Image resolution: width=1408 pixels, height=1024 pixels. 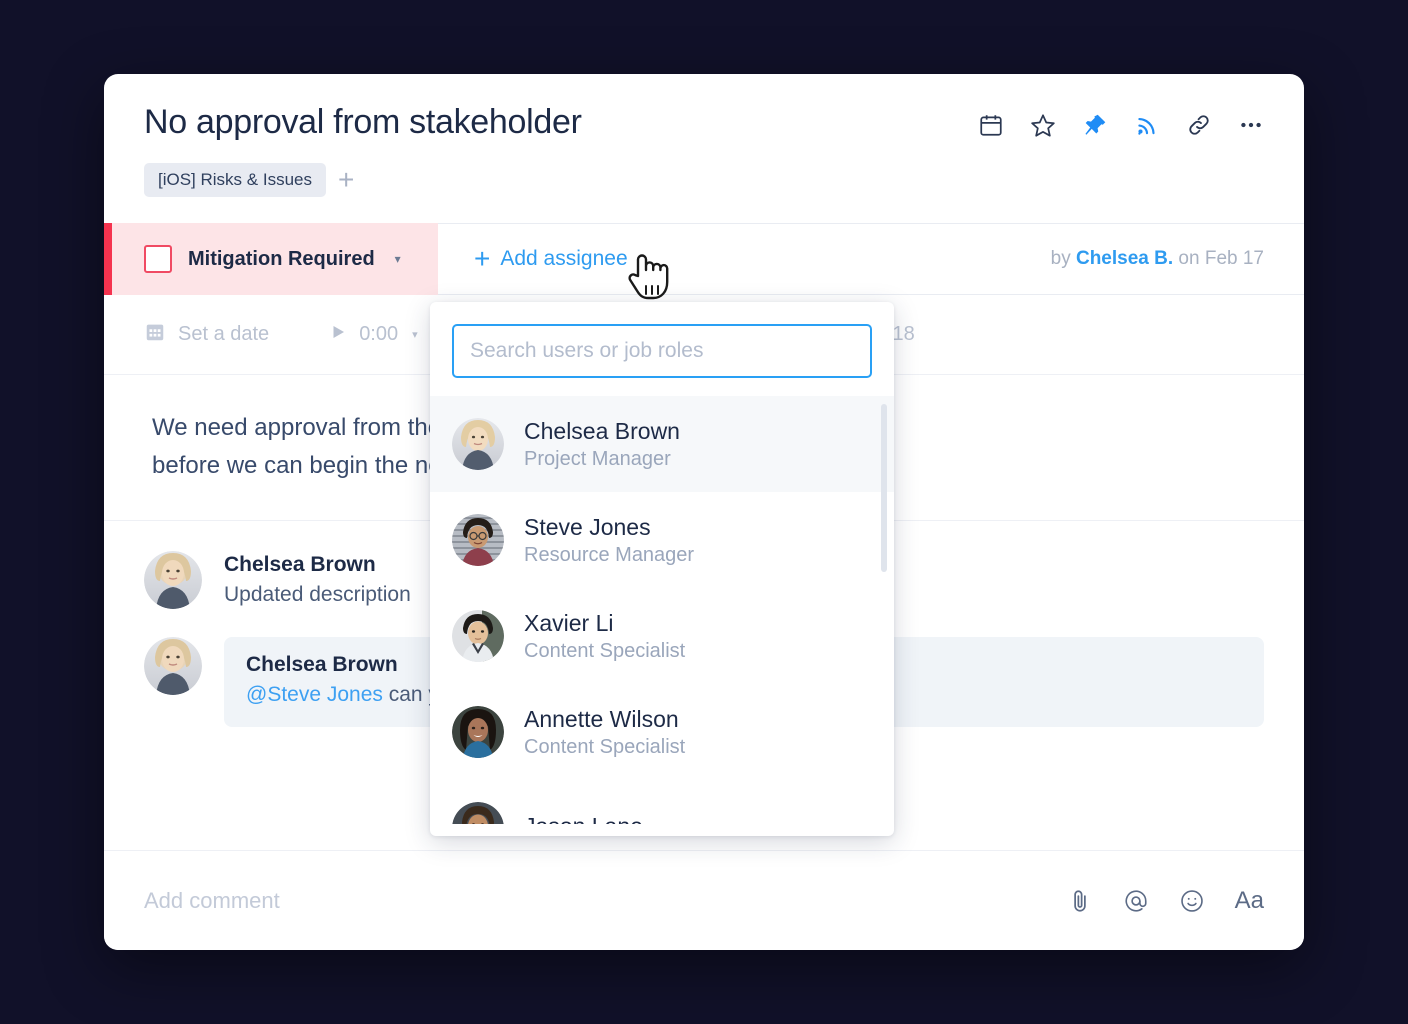 What do you see at coordinates (1199, 125) in the screenshot?
I see `link-icon` at bounding box center [1199, 125].